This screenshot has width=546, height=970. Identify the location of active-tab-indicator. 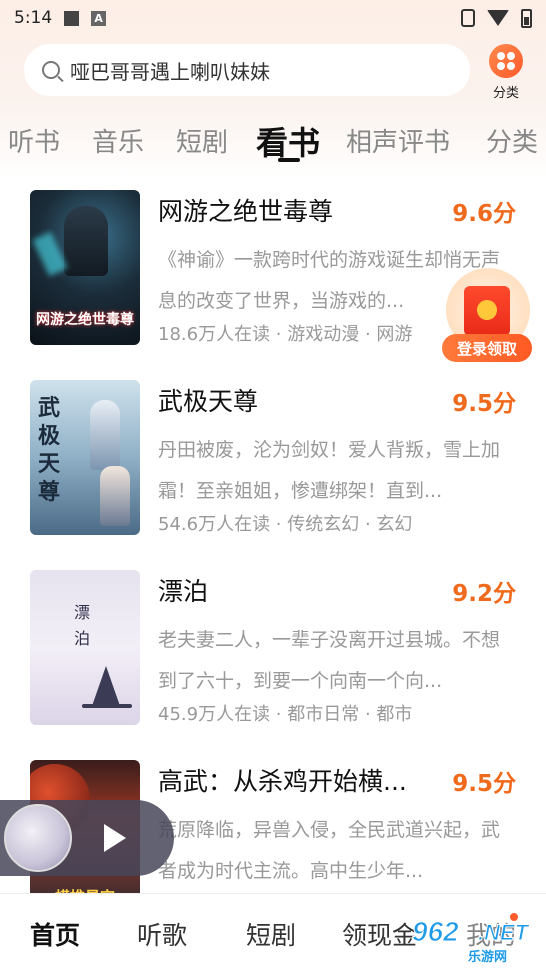
(289, 160).